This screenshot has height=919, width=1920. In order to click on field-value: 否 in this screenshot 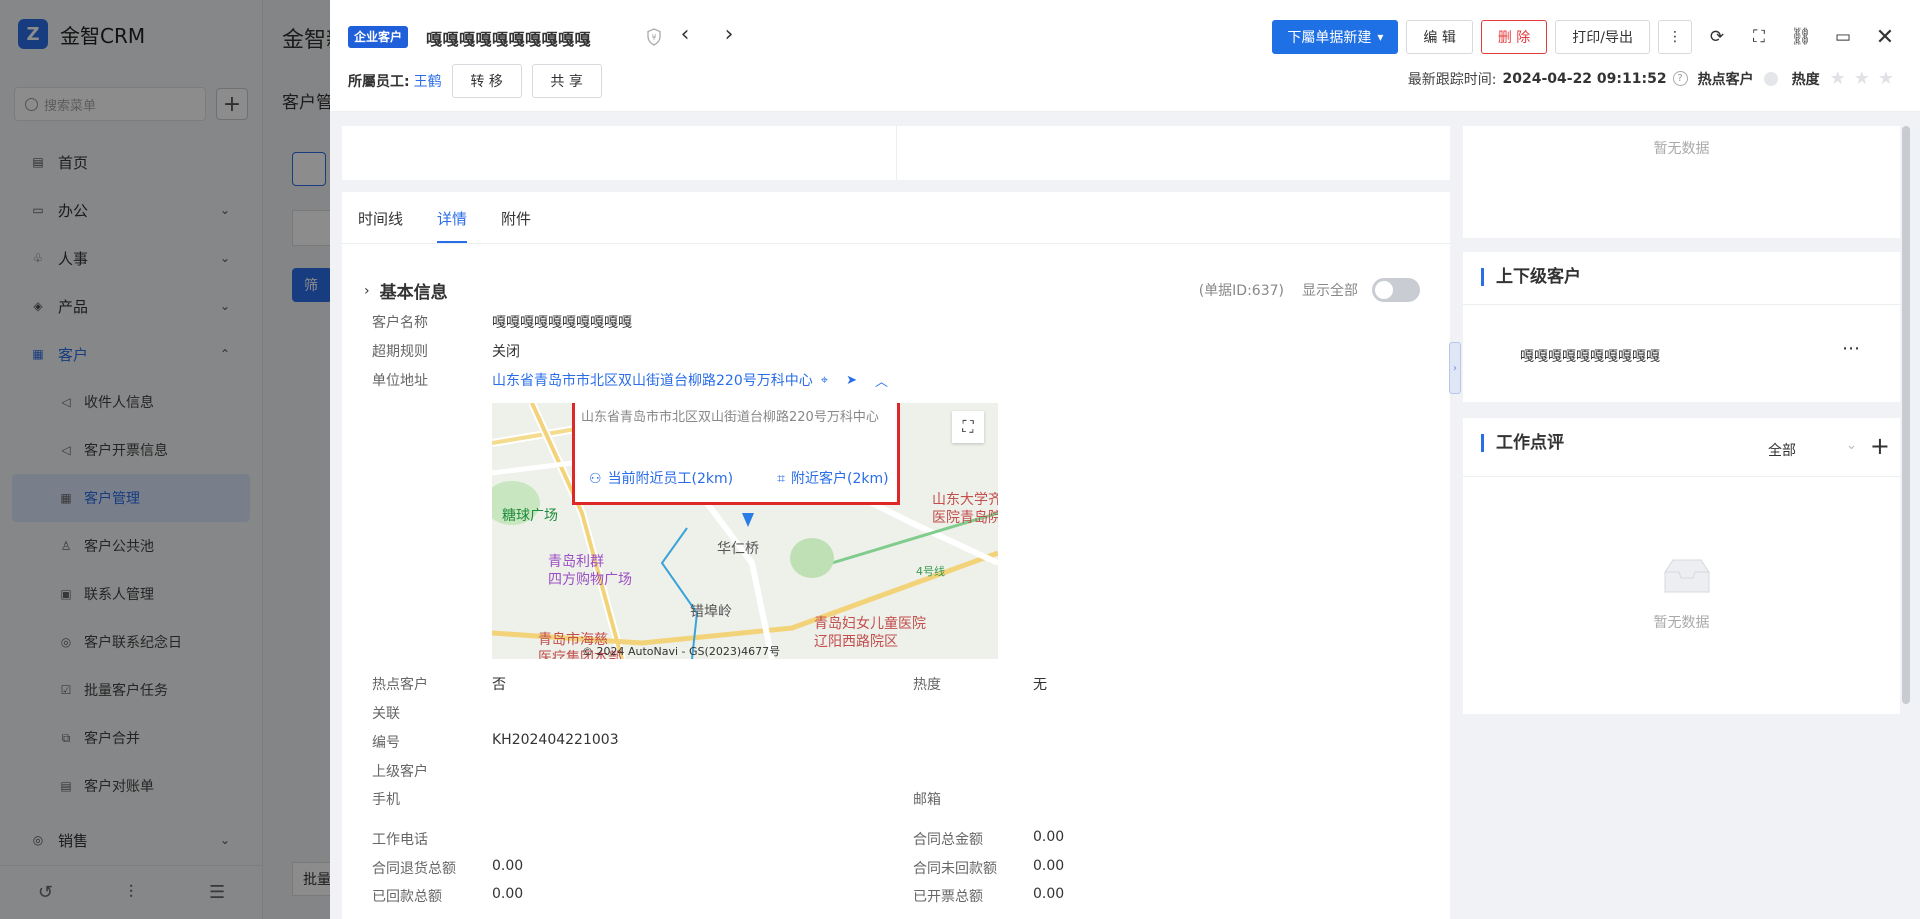, I will do `click(499, 685)`.